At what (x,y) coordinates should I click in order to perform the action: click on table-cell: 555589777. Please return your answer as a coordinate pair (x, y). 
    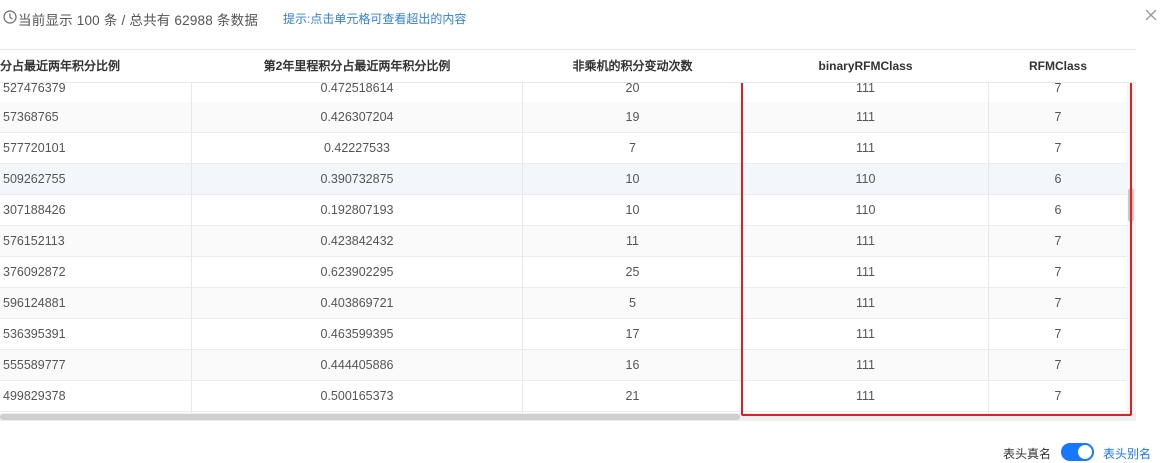
    Looking at the image, I should click on (96, 365).